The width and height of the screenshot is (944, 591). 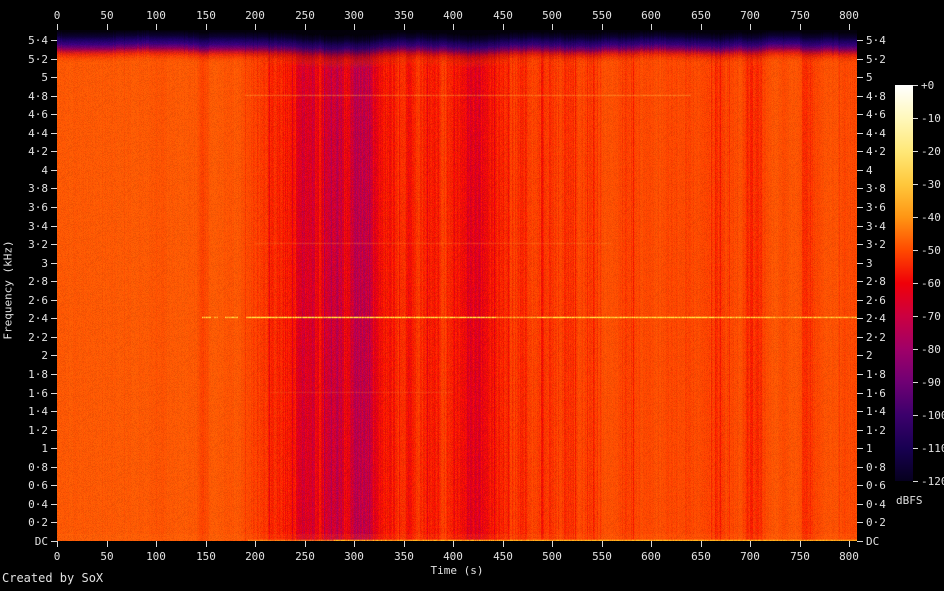 What do you see at coordinates (38, 374) in the screenshot?
I see `freq-tick-label: 1·8` at bounding box center [38, 374].